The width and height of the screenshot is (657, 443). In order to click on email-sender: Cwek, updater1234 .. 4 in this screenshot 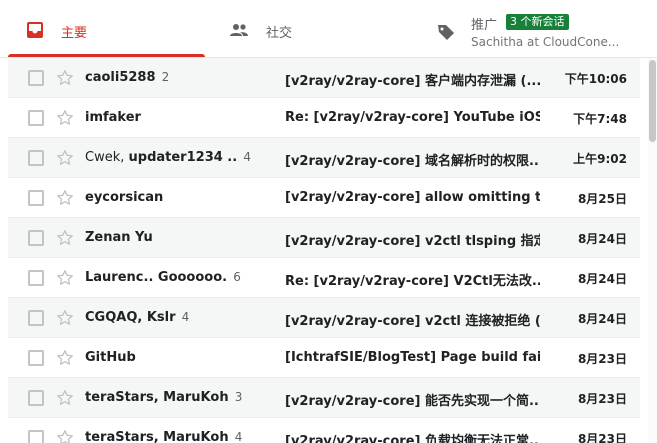, I will do `click(175, 157)`.